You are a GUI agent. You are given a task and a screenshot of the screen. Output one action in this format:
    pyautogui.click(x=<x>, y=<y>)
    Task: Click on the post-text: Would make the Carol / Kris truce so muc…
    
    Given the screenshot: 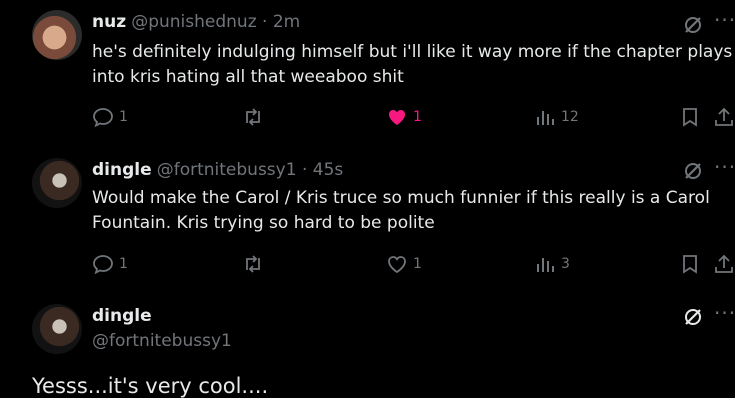 What is the action you would take?
    pyautogui.click(x=412, y=211)
    